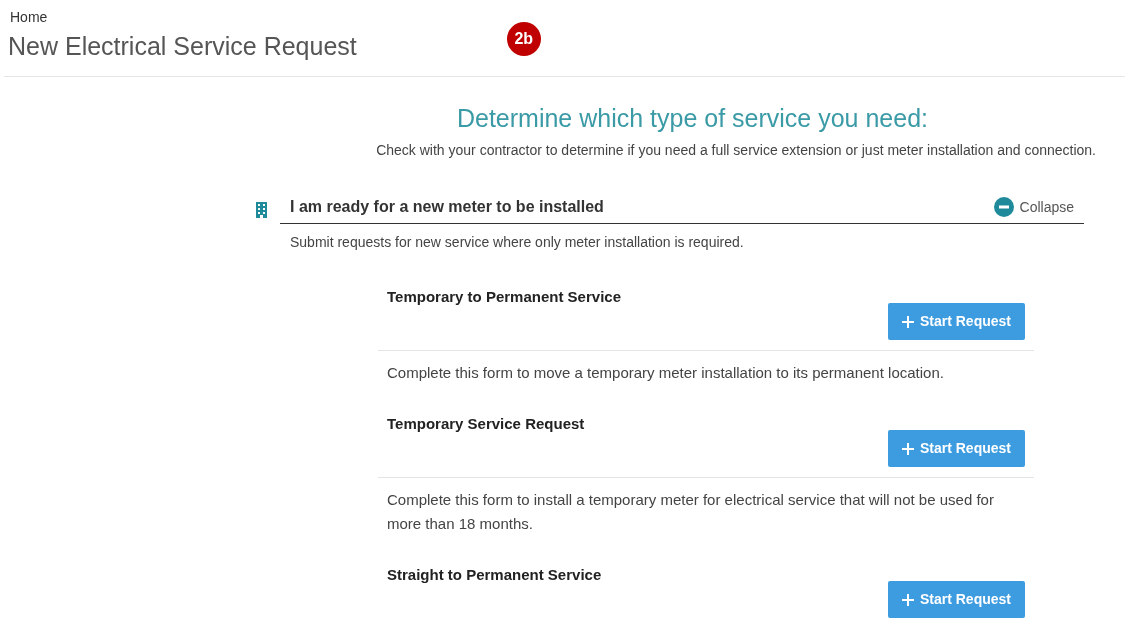 This screenshot has height=622, width=1129. Describe the element at coordinates (182, 46) in the screenshot. I see `page-title: New Electrical Service Request` at that location.